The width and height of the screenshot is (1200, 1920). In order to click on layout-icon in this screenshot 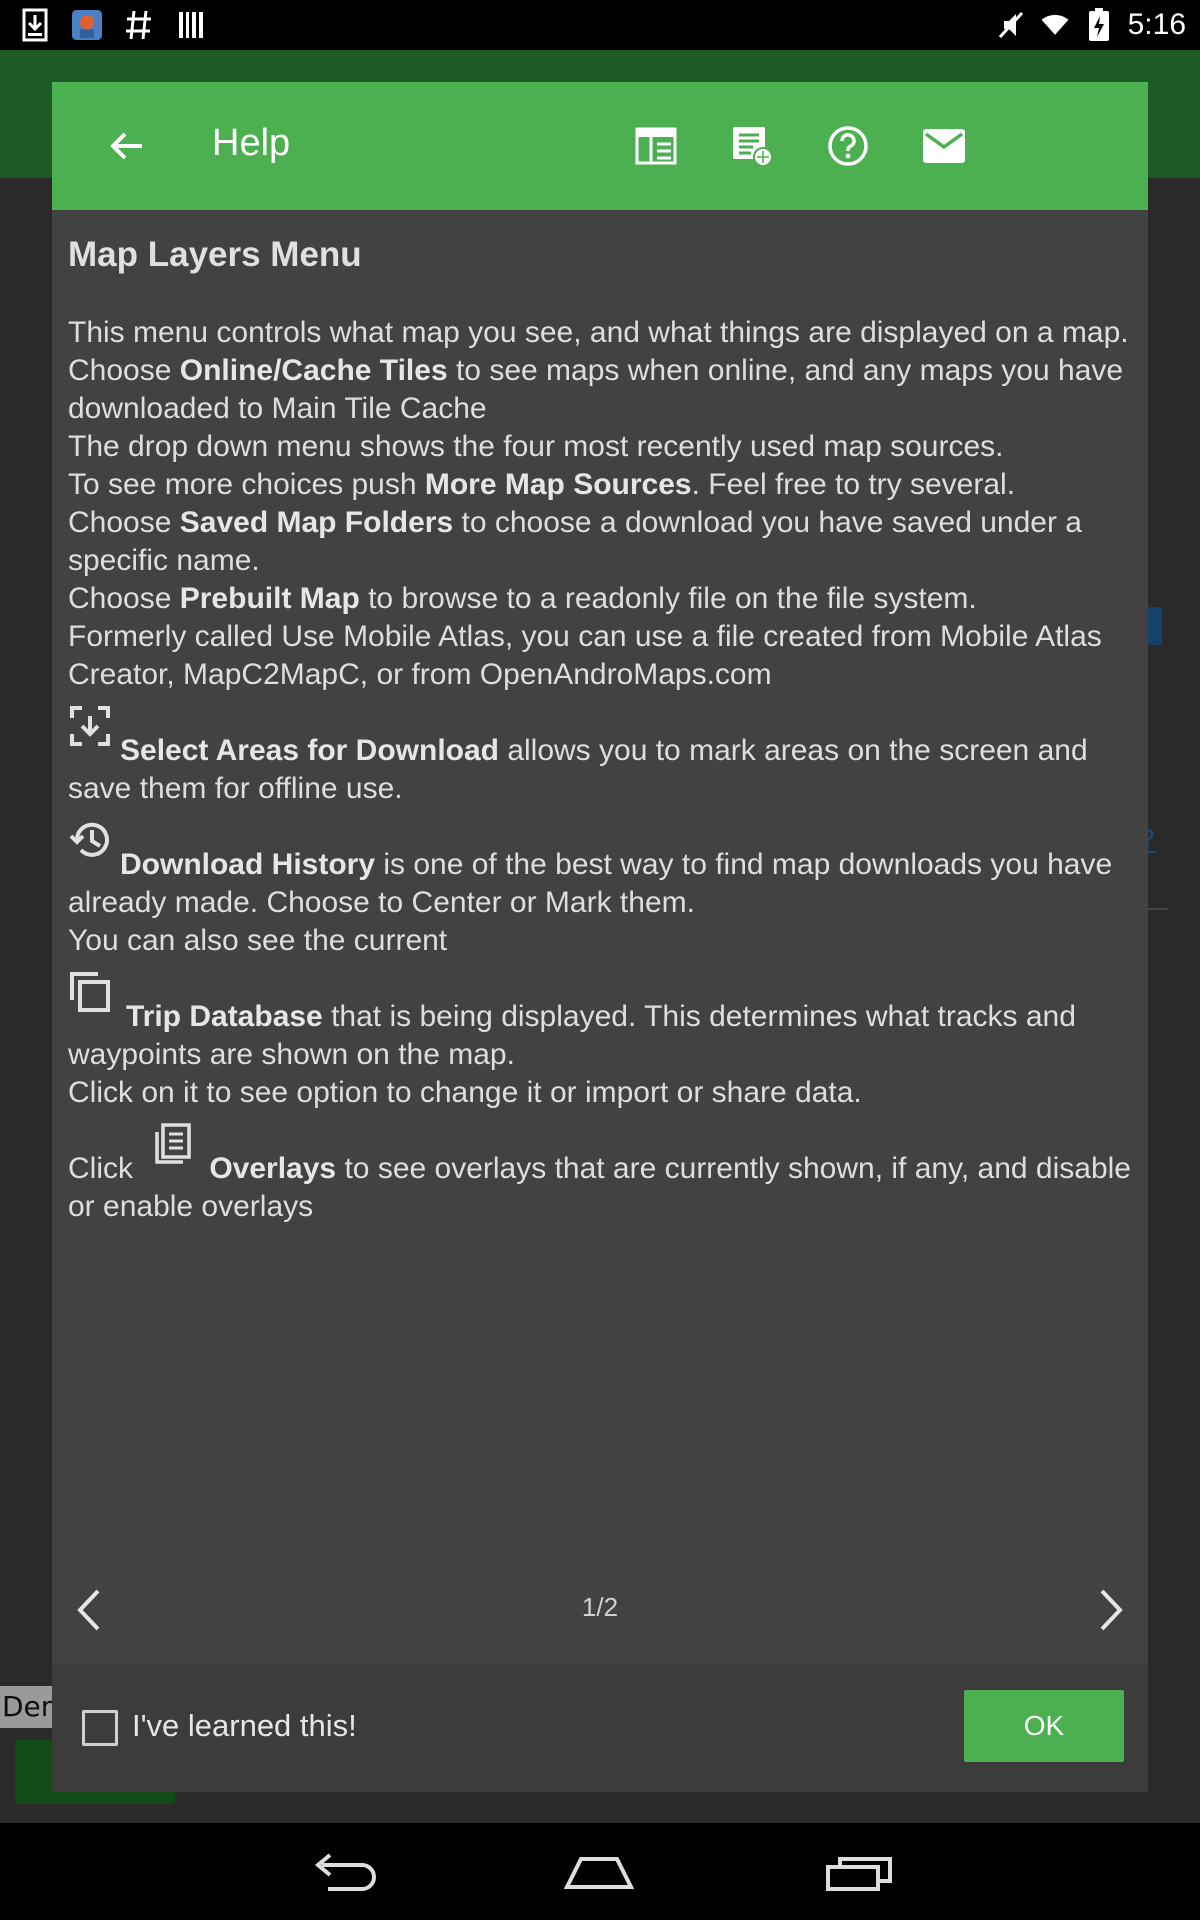, I will do `click(656, 146)`.